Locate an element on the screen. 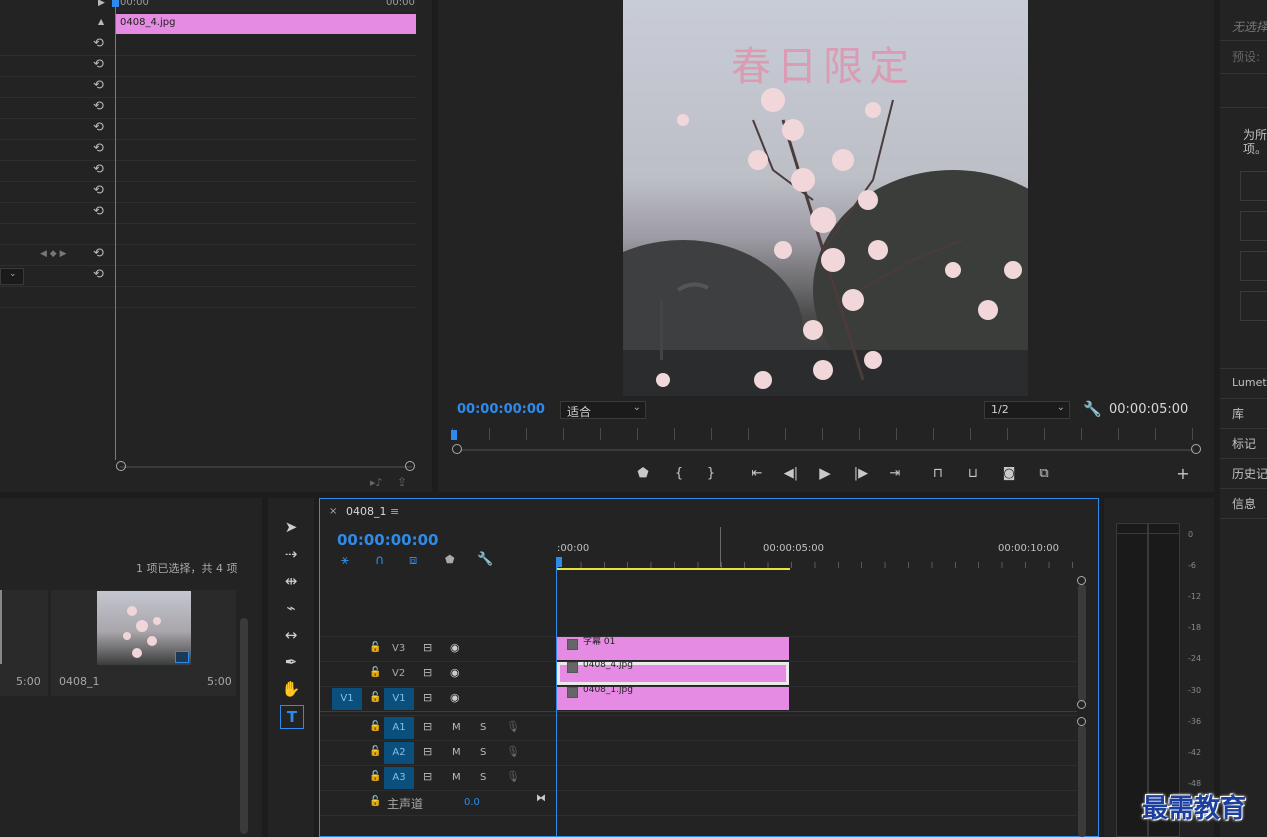 The width and height of the screenshot is (1267, 837). extract-icon: ⊔ is located at coordinates (973, 474).